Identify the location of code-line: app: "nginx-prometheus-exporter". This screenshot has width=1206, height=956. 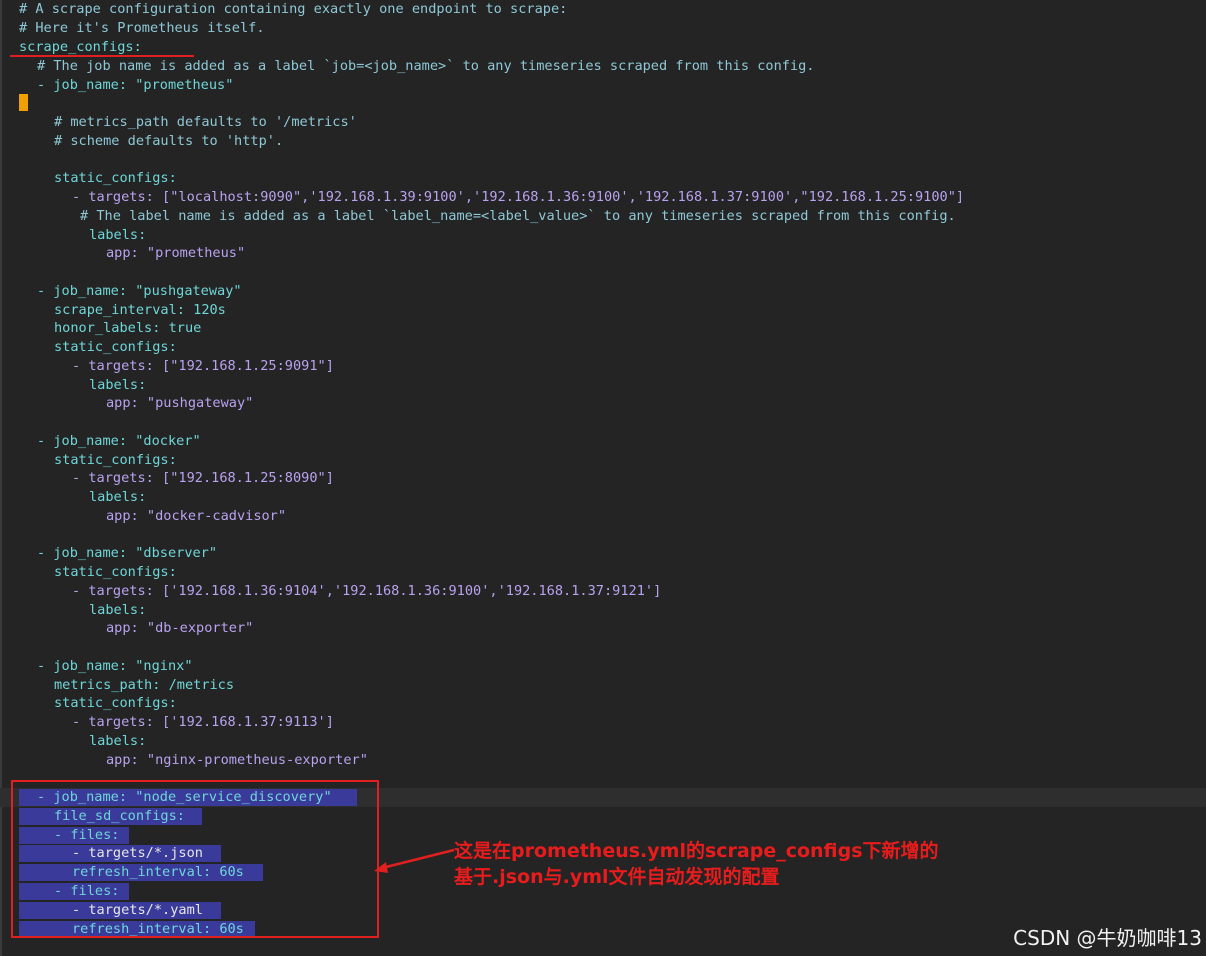
(237, 760).